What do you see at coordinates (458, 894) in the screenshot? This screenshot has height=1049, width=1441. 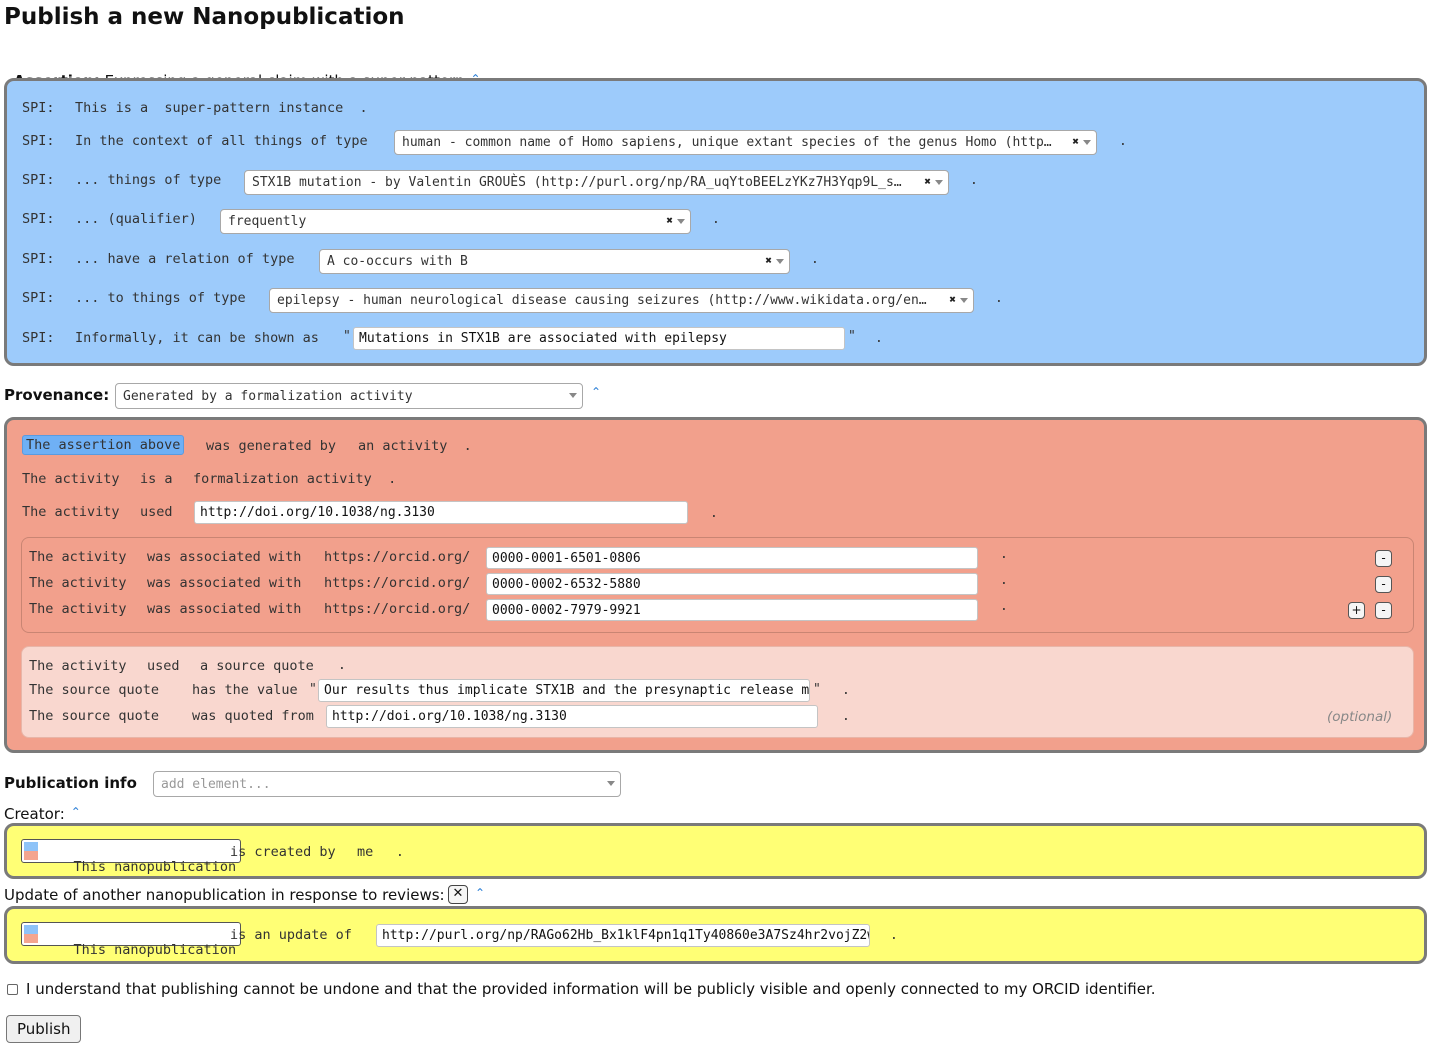 I see `close-icon: ✕` at bounding box center [458, 894].